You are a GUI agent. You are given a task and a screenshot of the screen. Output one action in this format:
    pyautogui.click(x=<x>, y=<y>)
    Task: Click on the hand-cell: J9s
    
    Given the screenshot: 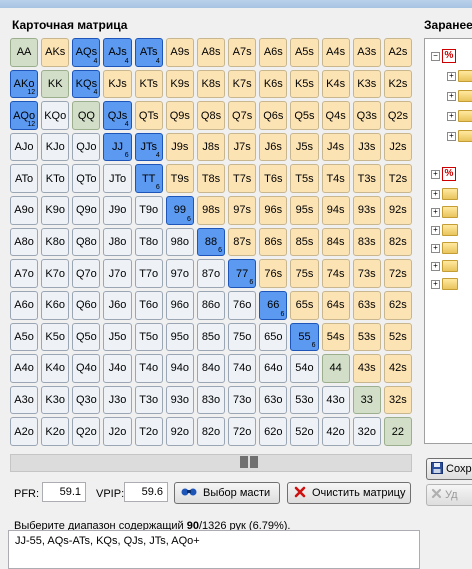 What is the action you would take?
    pyautogui.click(x=179, y=147)
    